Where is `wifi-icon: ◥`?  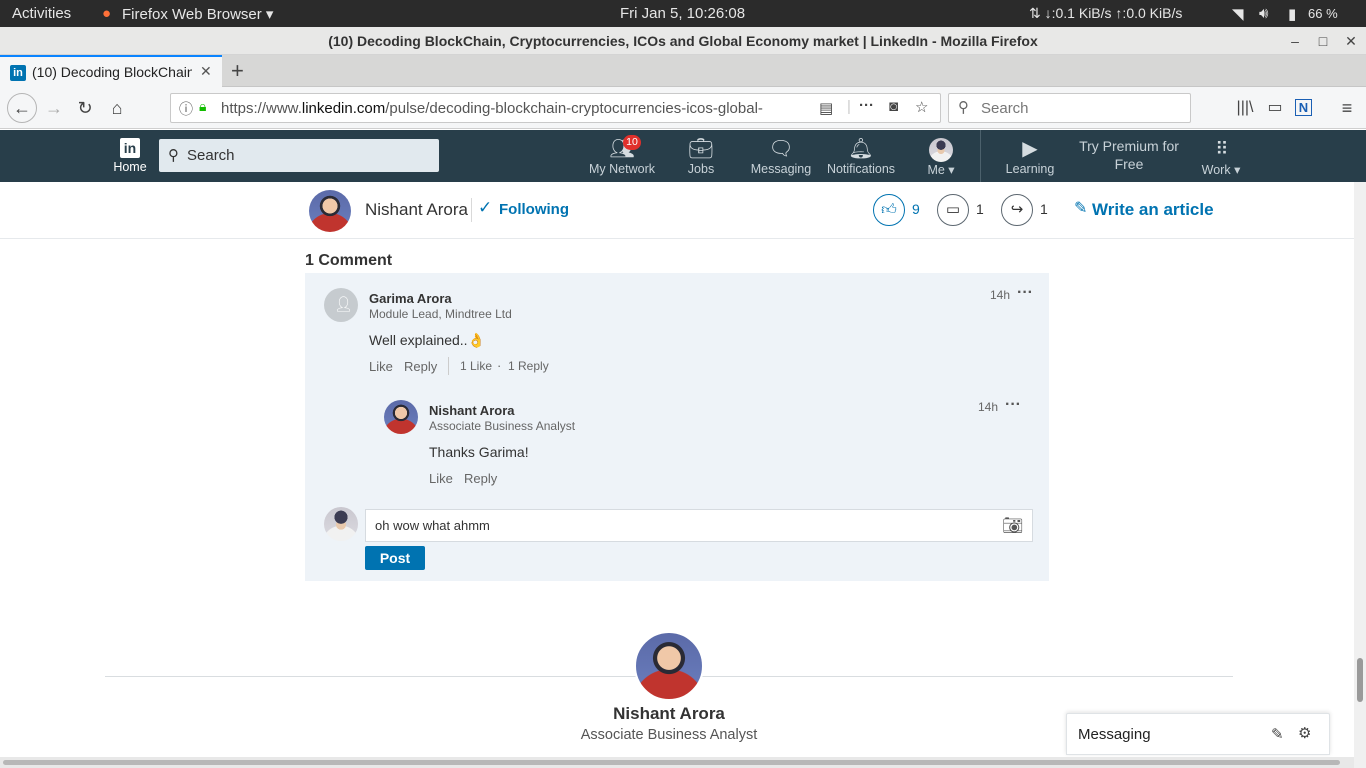
wifi-icon: ◥ is located at coordinates (1238, 14).